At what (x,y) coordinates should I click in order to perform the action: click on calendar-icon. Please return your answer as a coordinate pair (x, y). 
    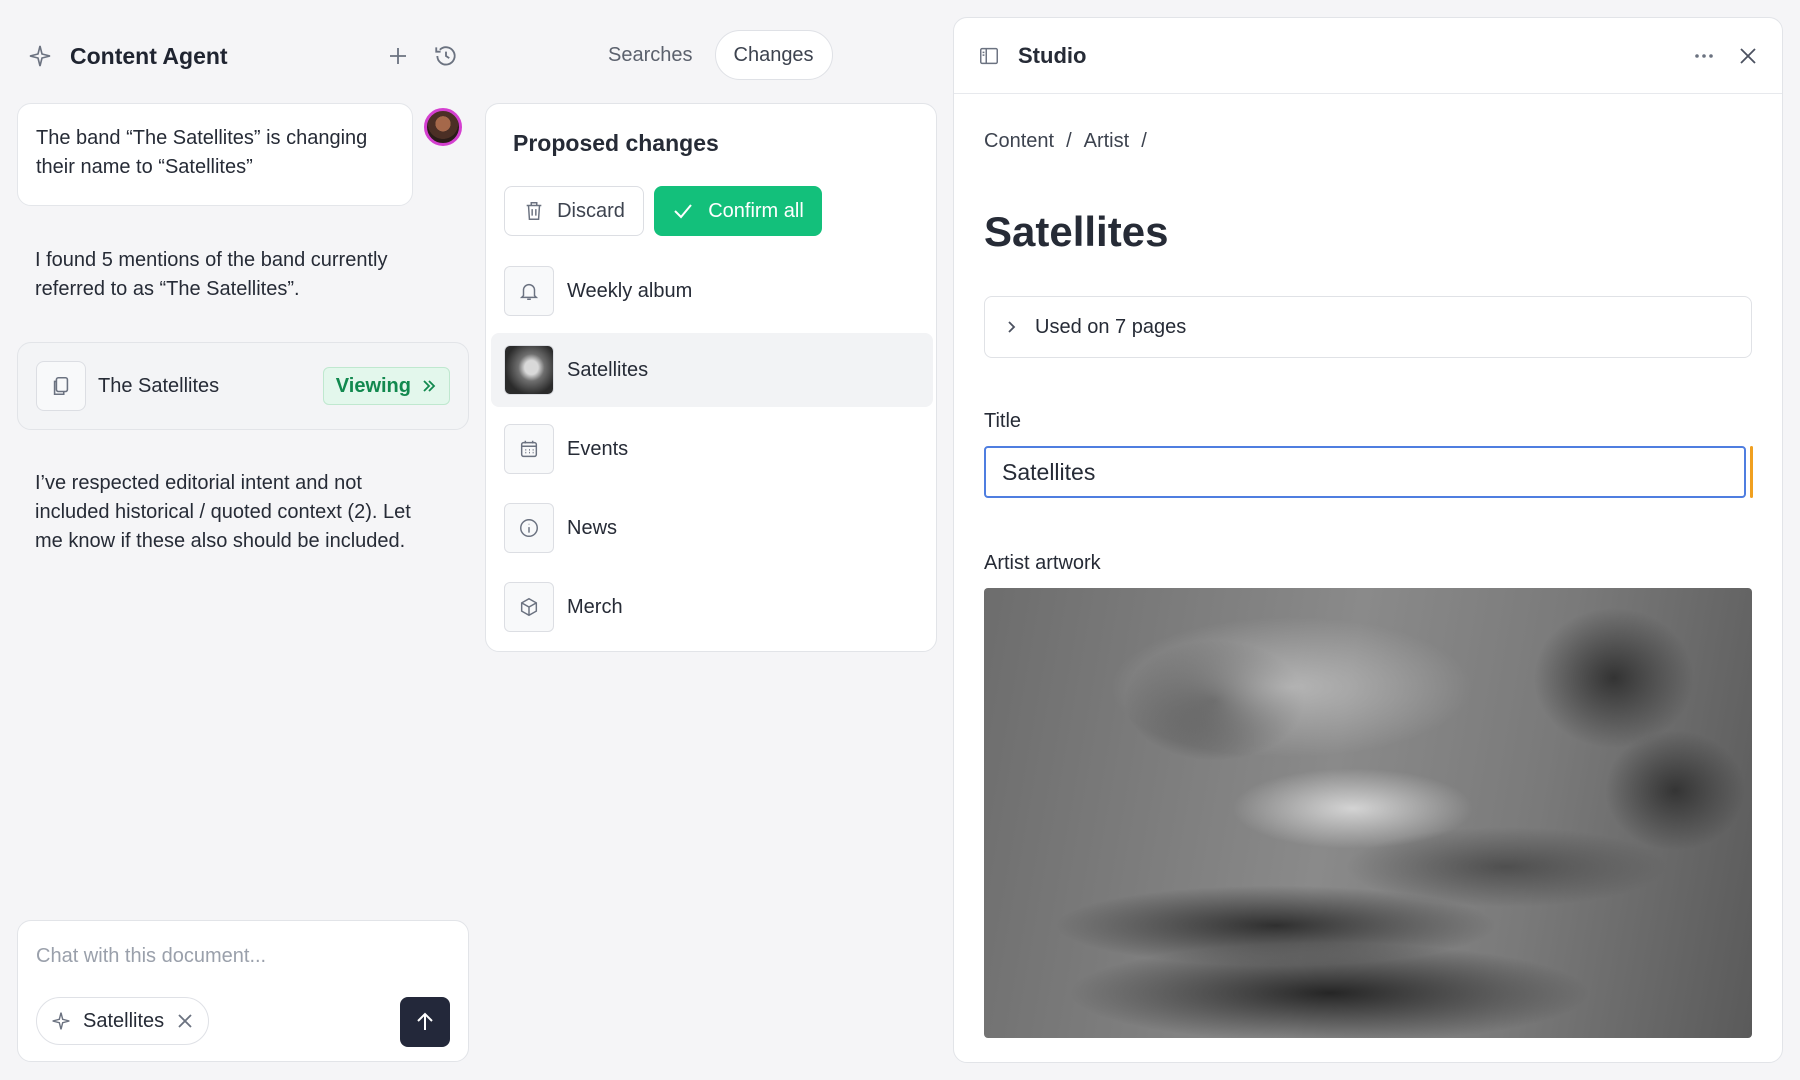
    Looking at the image, I should click on (529, 449).